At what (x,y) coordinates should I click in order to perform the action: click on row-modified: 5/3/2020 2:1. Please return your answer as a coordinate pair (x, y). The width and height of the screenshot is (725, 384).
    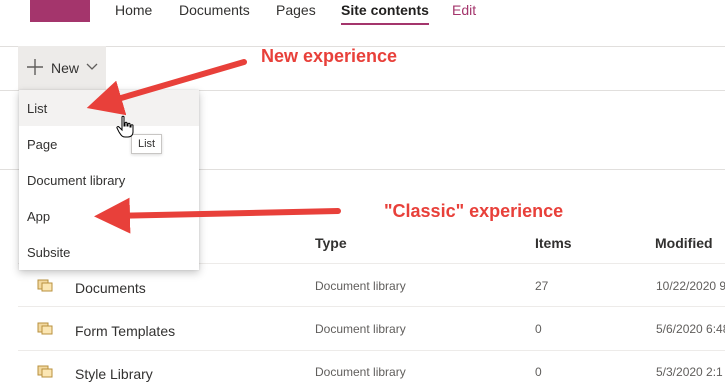
    Looking at the image, I should click on (689, 372).